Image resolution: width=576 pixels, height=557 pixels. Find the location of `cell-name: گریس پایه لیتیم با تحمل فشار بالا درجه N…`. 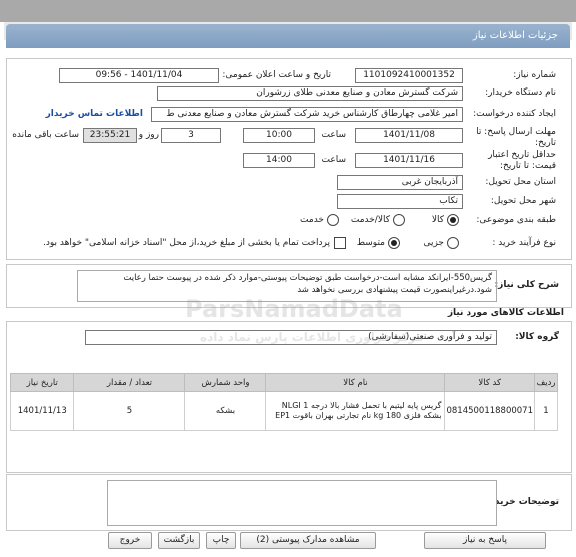

cell-name: گریس پایه لیتیم با تحمل فشار بالا درجه N… is located at coordinates (355, 411).